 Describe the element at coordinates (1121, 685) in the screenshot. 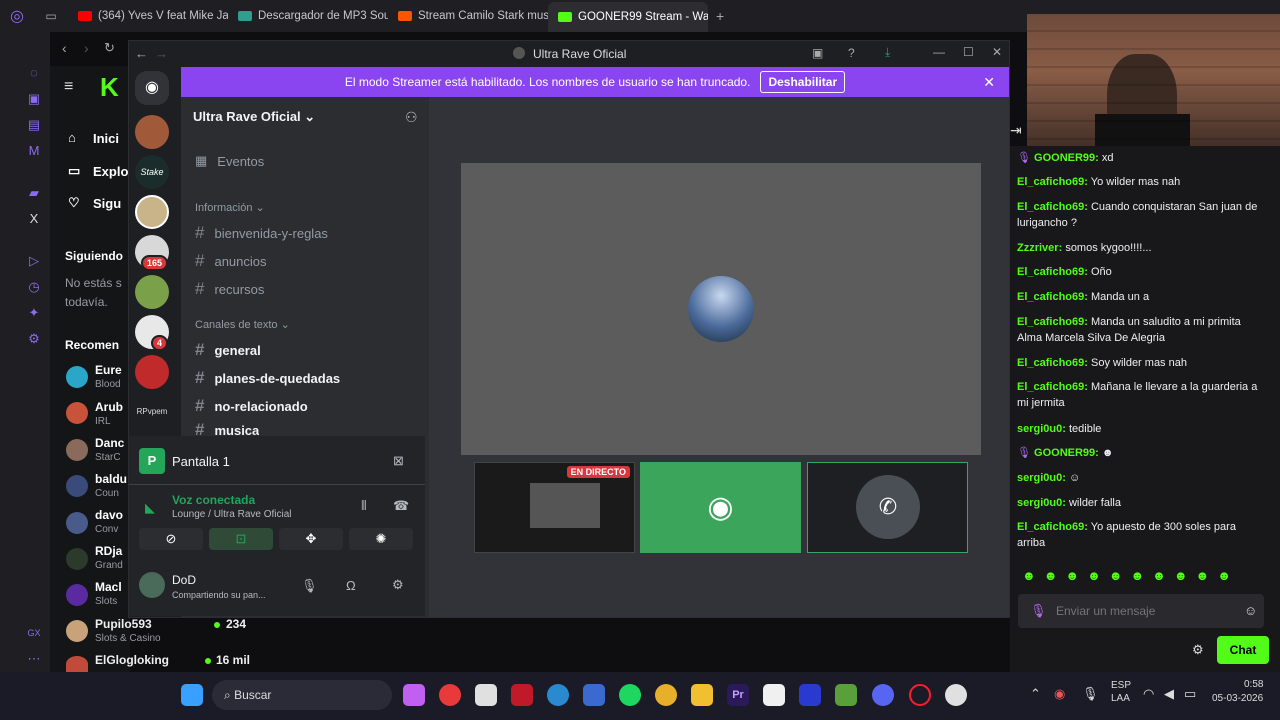

I see `language-code: ESP` at that location.